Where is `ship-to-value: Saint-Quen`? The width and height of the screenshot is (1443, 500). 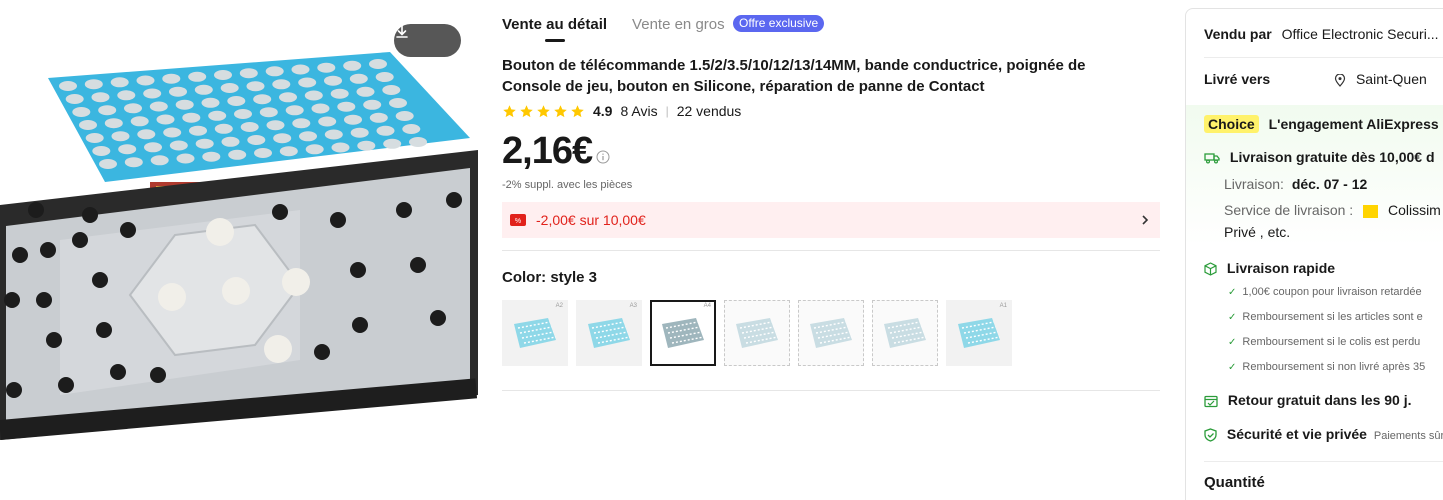 ship-to-value: Saint-Quen is located at coordinates (1391, 79).